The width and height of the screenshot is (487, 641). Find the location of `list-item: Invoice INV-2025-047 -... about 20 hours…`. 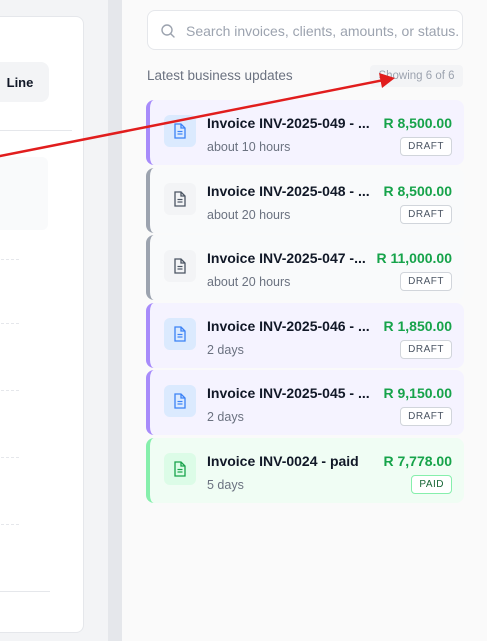

list-item: Invoice INV-2025-047 -... about 20 hours… is located at coordinates (305, 267).